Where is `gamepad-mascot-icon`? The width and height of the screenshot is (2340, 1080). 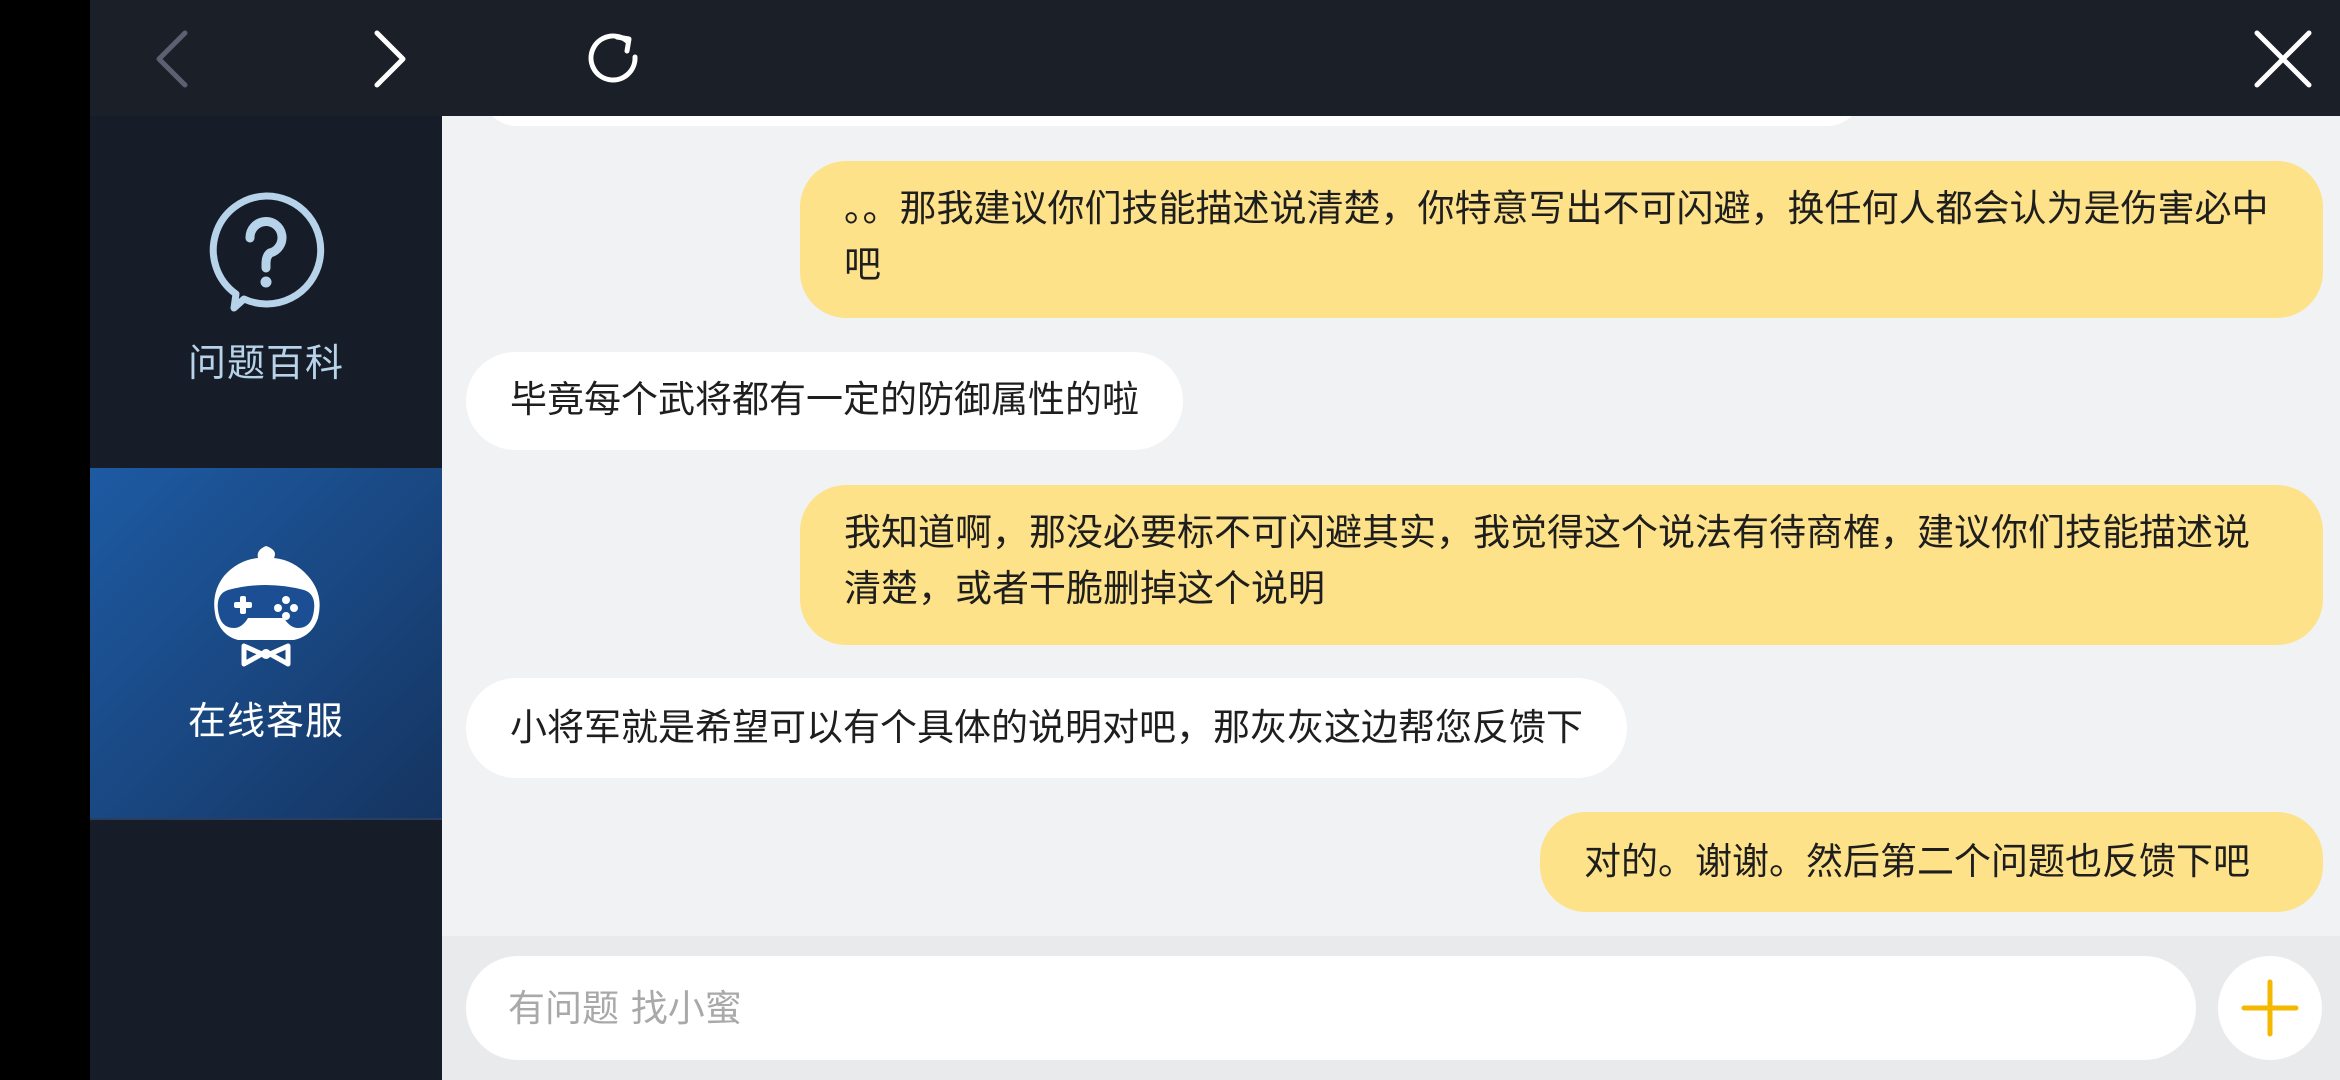
gamepad-mascot-icon is located at coordinates (267, 606).